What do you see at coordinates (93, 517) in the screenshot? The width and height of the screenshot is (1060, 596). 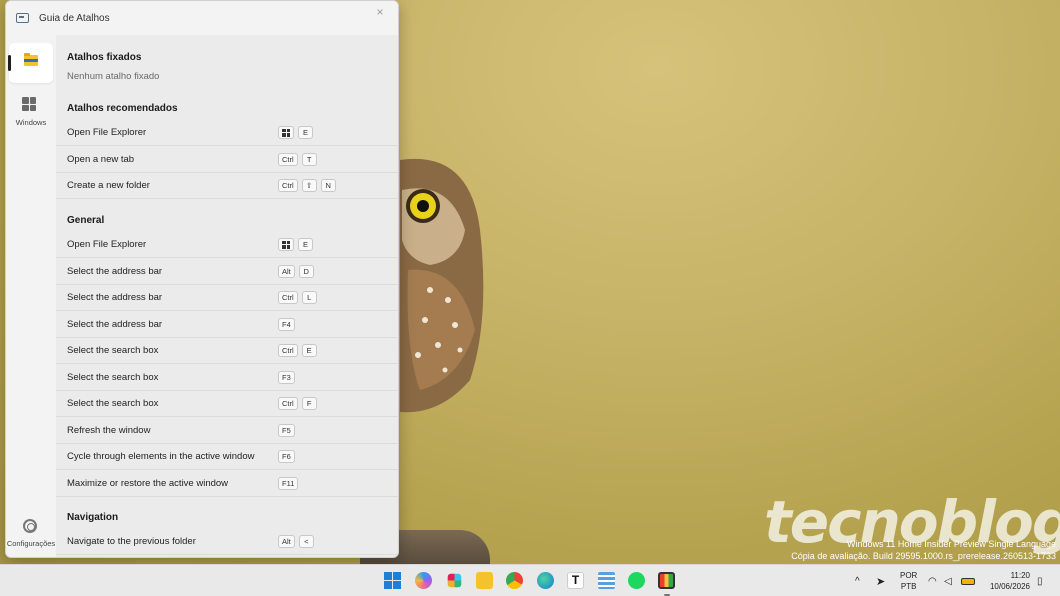 I see `navigation-title: Navigation` at bounding box center [93, 517].